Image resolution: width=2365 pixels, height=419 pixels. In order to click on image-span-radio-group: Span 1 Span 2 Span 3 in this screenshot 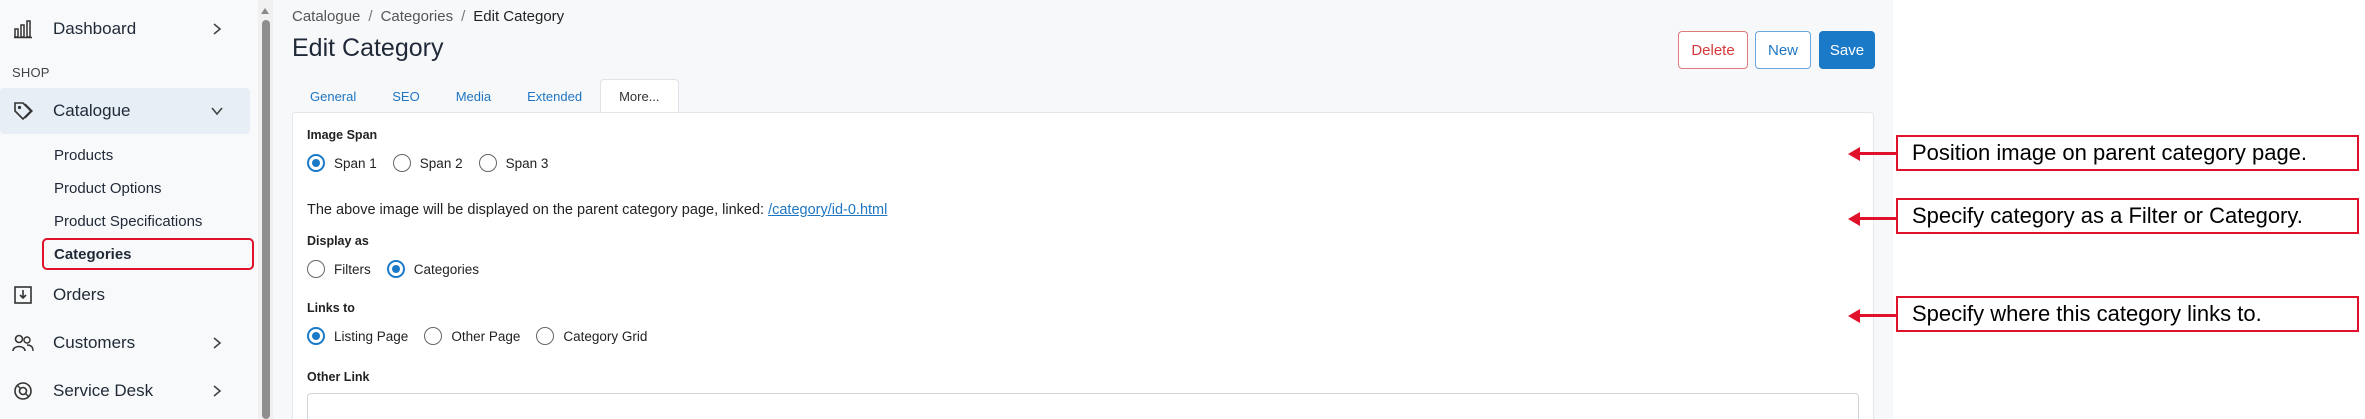, I will do `click(435, 163)`.